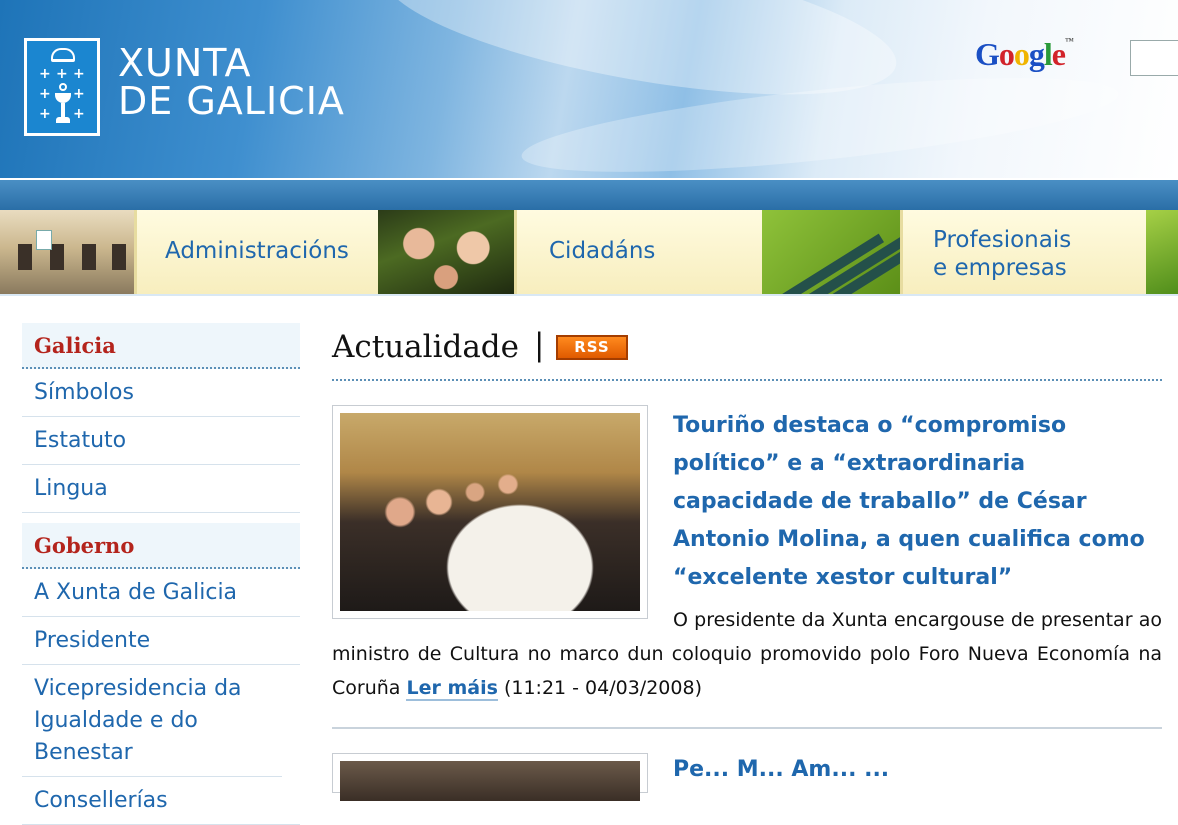 The width and height of the screenshot is (1178, 825). What do you see at coordinates (1002, 240) in the screenshot?
I see `nav-tab-label-line-1: Profesionais` at bounding box center [1002, 240].